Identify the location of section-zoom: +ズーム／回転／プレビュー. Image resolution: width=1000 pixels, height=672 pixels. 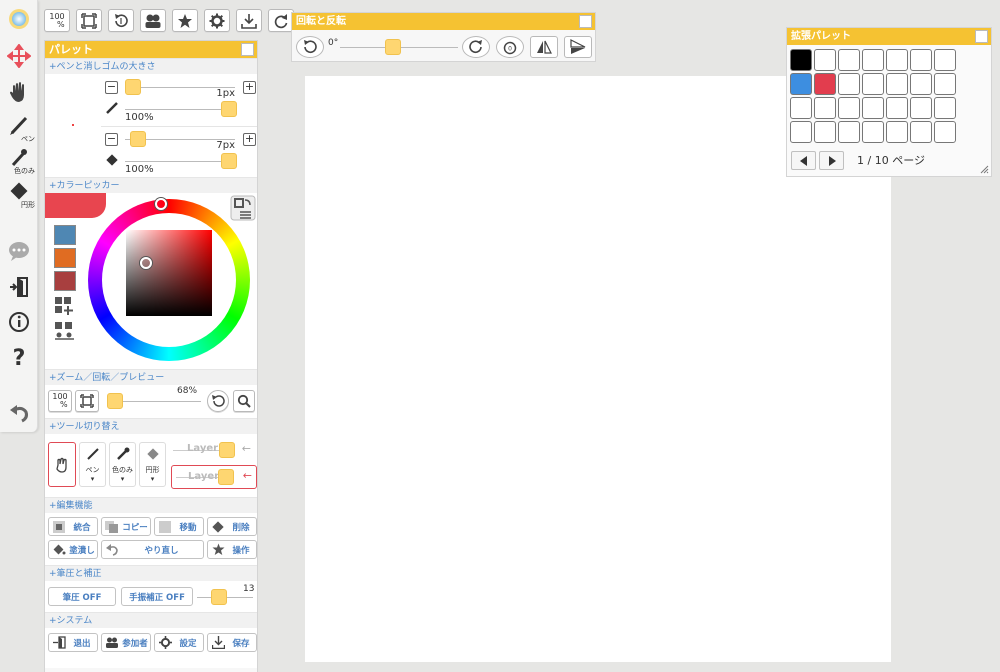
(151, 377).